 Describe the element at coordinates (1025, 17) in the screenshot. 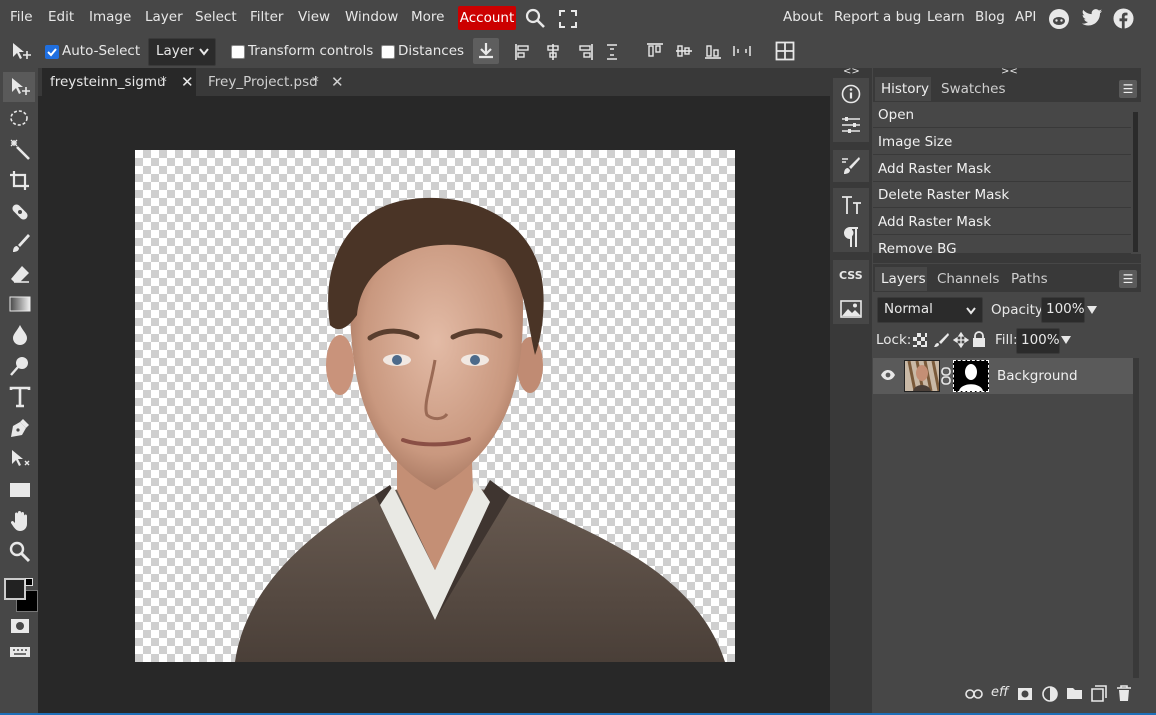

I see `link-api: API` at that location.